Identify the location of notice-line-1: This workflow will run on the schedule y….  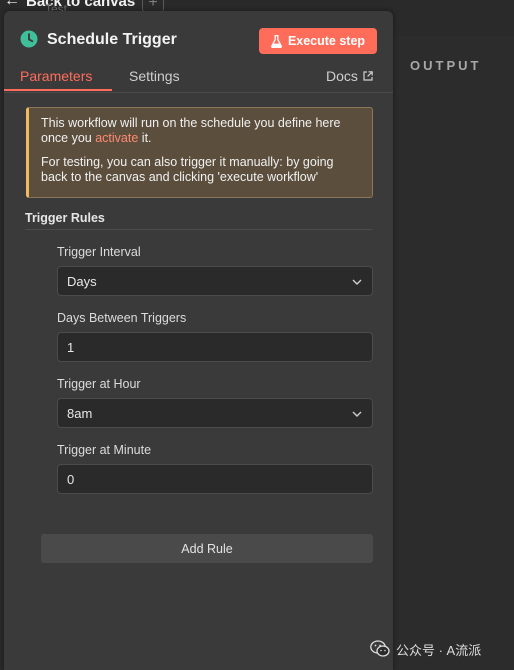
(200, 131).